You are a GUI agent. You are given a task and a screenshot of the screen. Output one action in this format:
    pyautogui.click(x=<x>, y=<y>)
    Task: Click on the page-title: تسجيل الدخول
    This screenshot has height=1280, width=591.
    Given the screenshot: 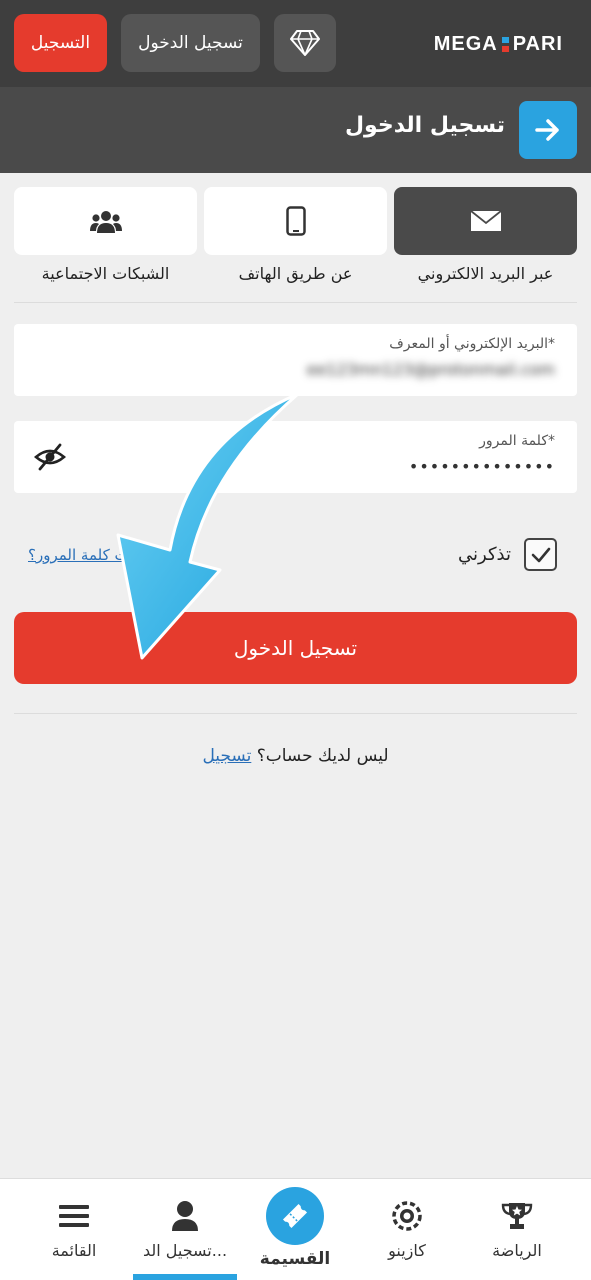 What is the action you would take?
    pyautogui.click(x=424, y=125)
    